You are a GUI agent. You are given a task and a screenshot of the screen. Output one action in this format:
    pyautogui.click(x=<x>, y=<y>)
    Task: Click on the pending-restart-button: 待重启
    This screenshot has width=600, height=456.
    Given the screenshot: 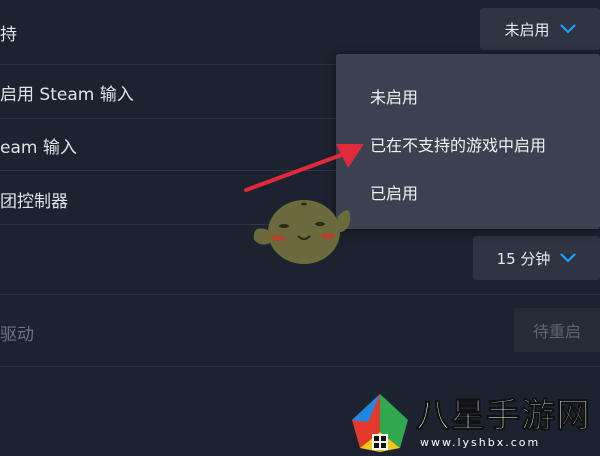 What is the action you would take?
    pyautogui.click(x=557, y=330)
    